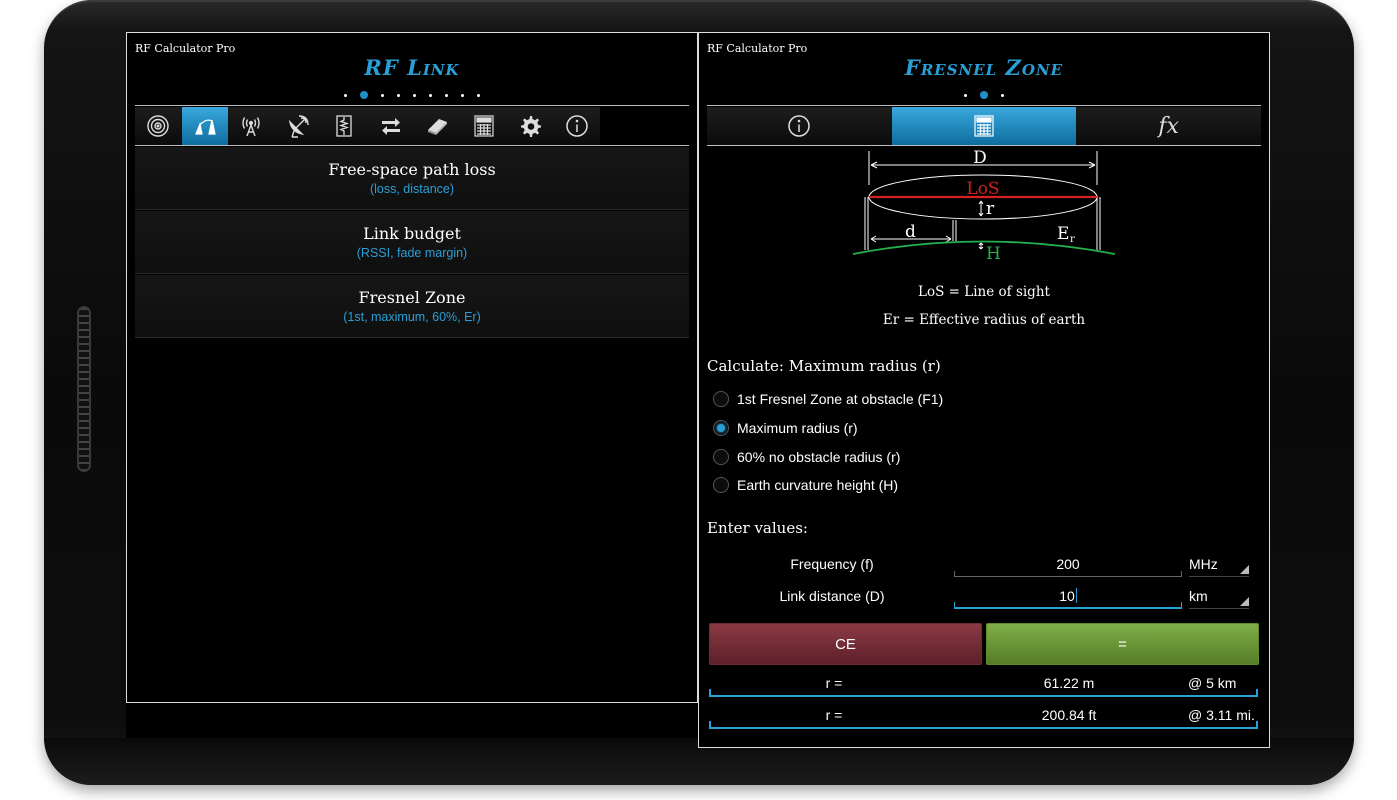 The width and height of the screenshot is (1397, 800). I want to click on tab-bar: fx, so click(984, 126).